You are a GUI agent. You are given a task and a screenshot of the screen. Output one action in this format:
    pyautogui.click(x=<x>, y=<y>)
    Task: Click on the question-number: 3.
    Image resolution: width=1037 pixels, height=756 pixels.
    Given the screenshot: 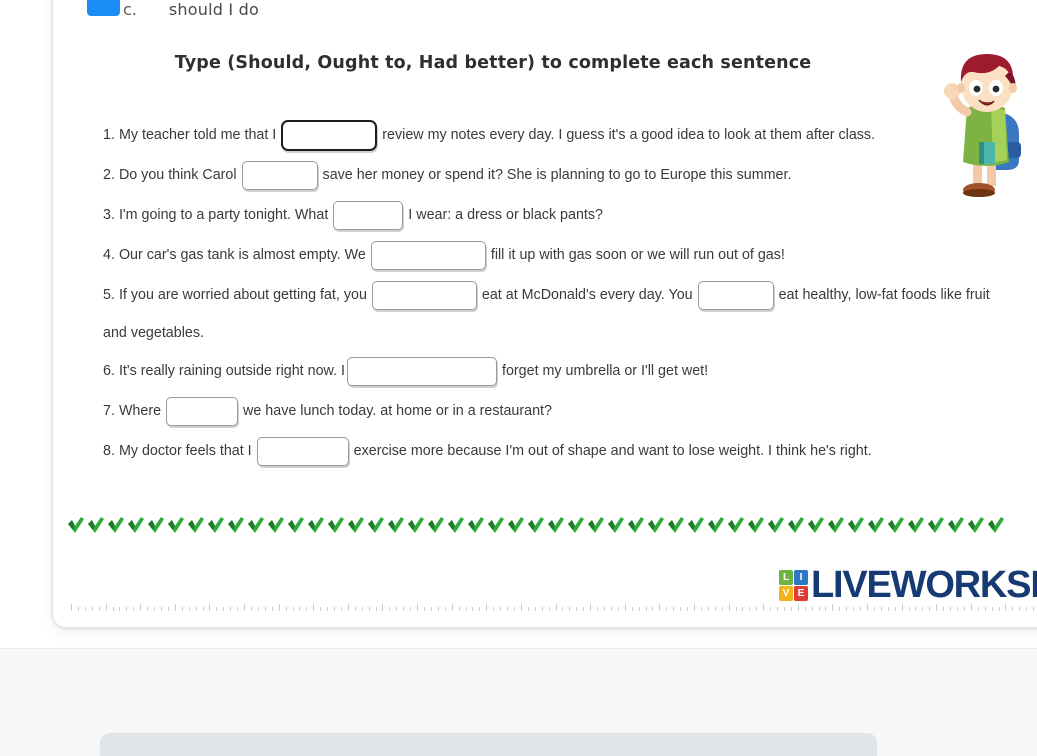 What is the action you would take?
    pyautogui.click(x=109, y=215)
    